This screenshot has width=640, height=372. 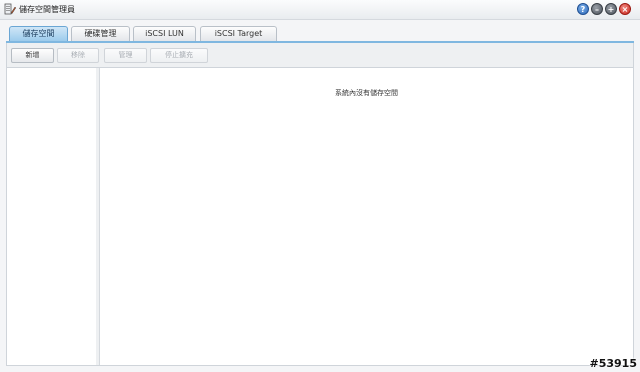 I want to click on tab-iscsi-lun: iSCSI LUN, so click(x=164, y=33).